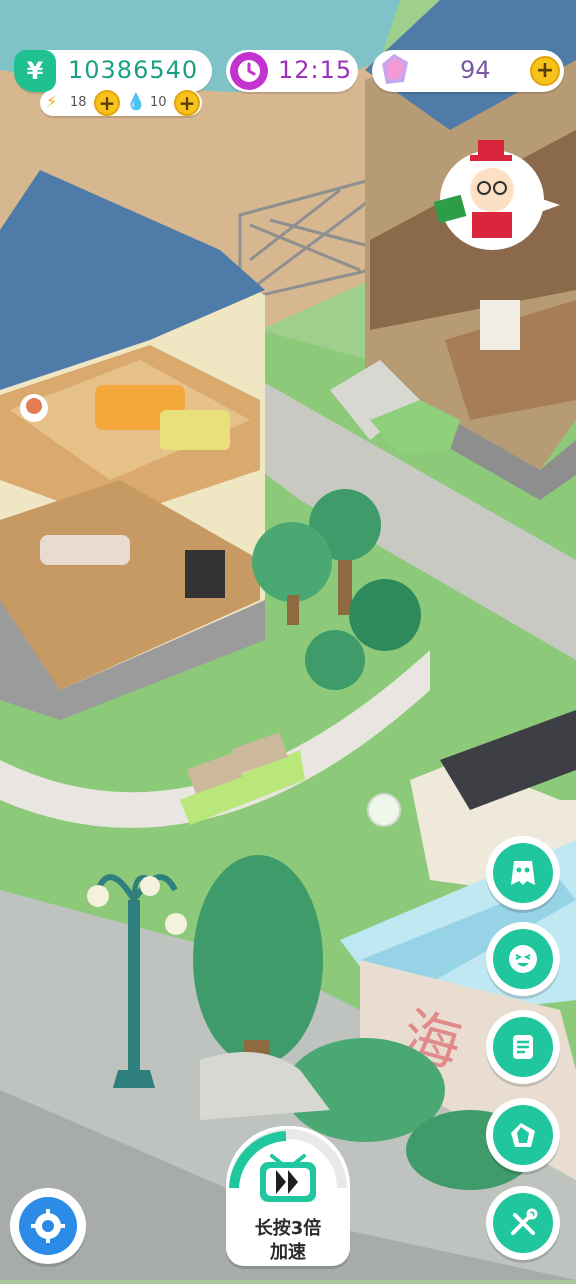 The height and width of the screenshot is (1284, 576). What do you see at coordinates (288, 1252) in the screenshot?
I see `speed-label-line2: 加速` at bounding box center [288, 1252].